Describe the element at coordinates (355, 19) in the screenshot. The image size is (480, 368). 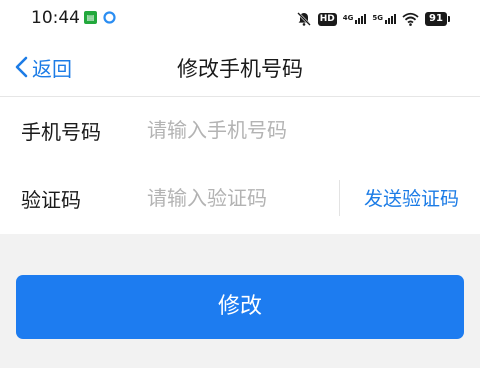
I see `signal-4g-icon: 4G` at that location.